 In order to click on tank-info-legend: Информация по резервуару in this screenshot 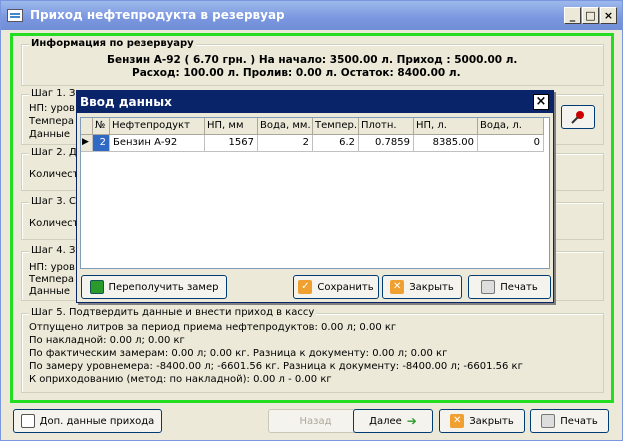, I will do `click(112, 43)`.